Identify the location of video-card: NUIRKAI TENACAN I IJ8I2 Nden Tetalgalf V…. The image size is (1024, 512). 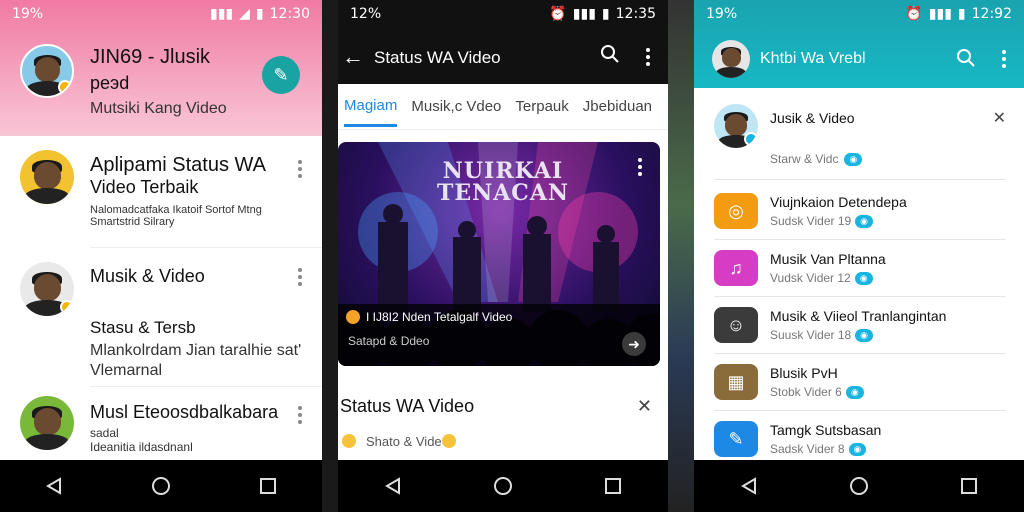
(499, 254).